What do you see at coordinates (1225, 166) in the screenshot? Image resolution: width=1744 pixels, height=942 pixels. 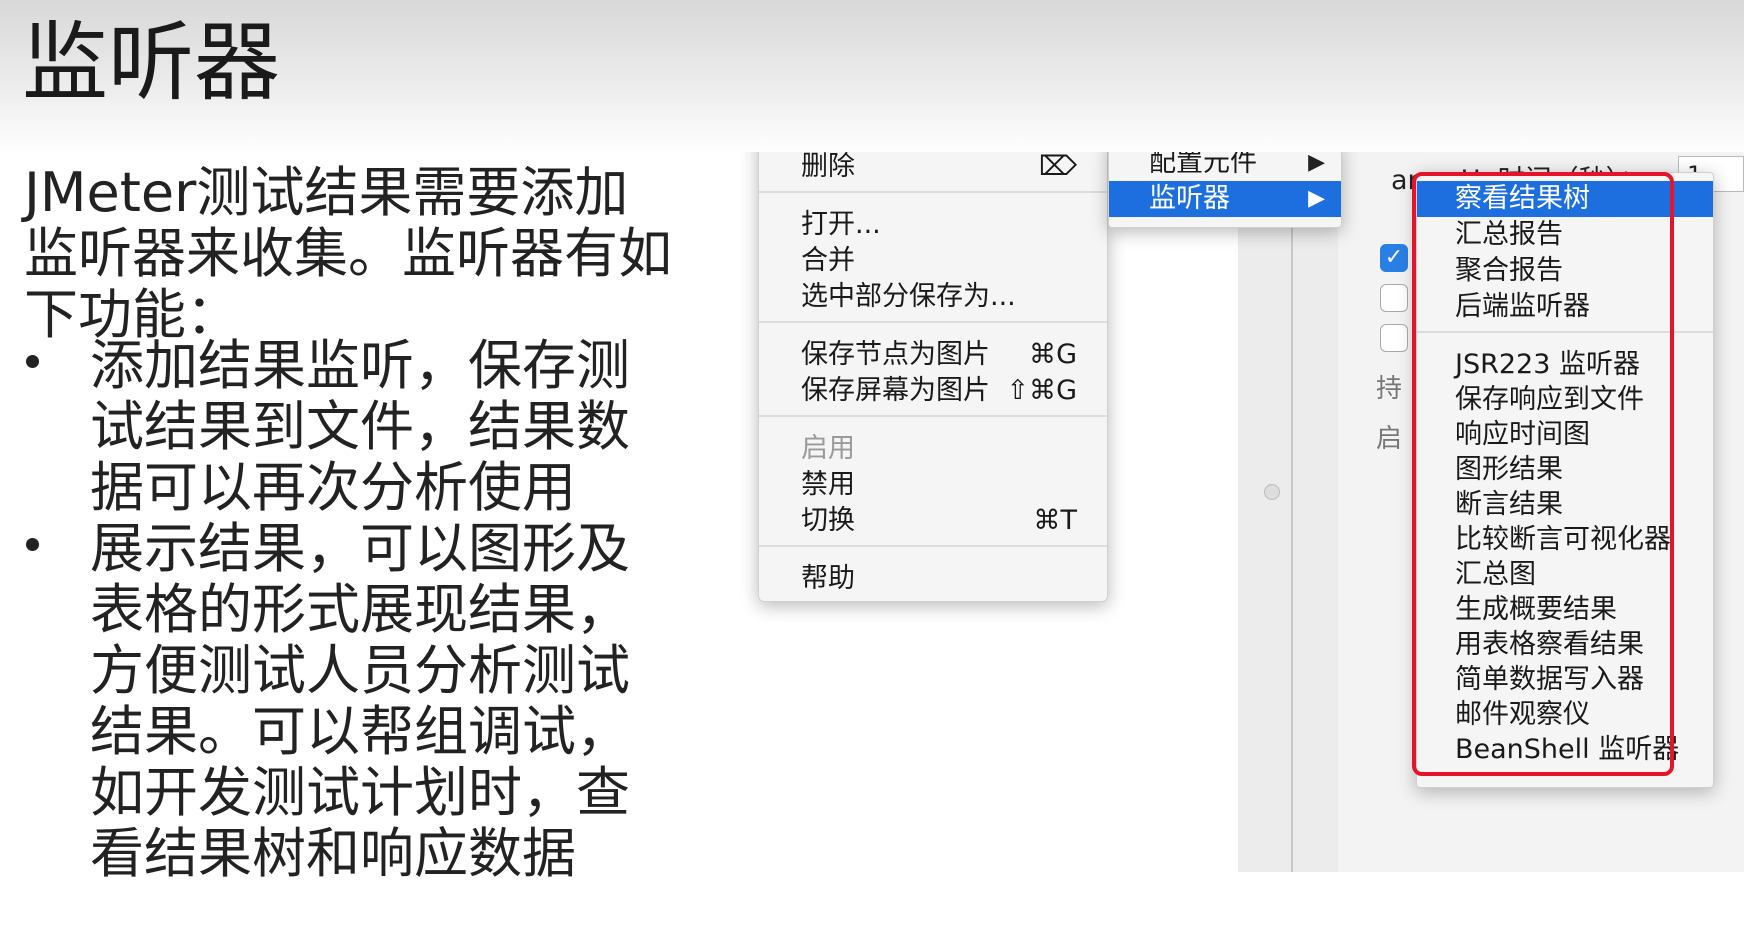 I see `menu-item-config-element: 配置元件 ▶` at bounding box center [1225, 166].